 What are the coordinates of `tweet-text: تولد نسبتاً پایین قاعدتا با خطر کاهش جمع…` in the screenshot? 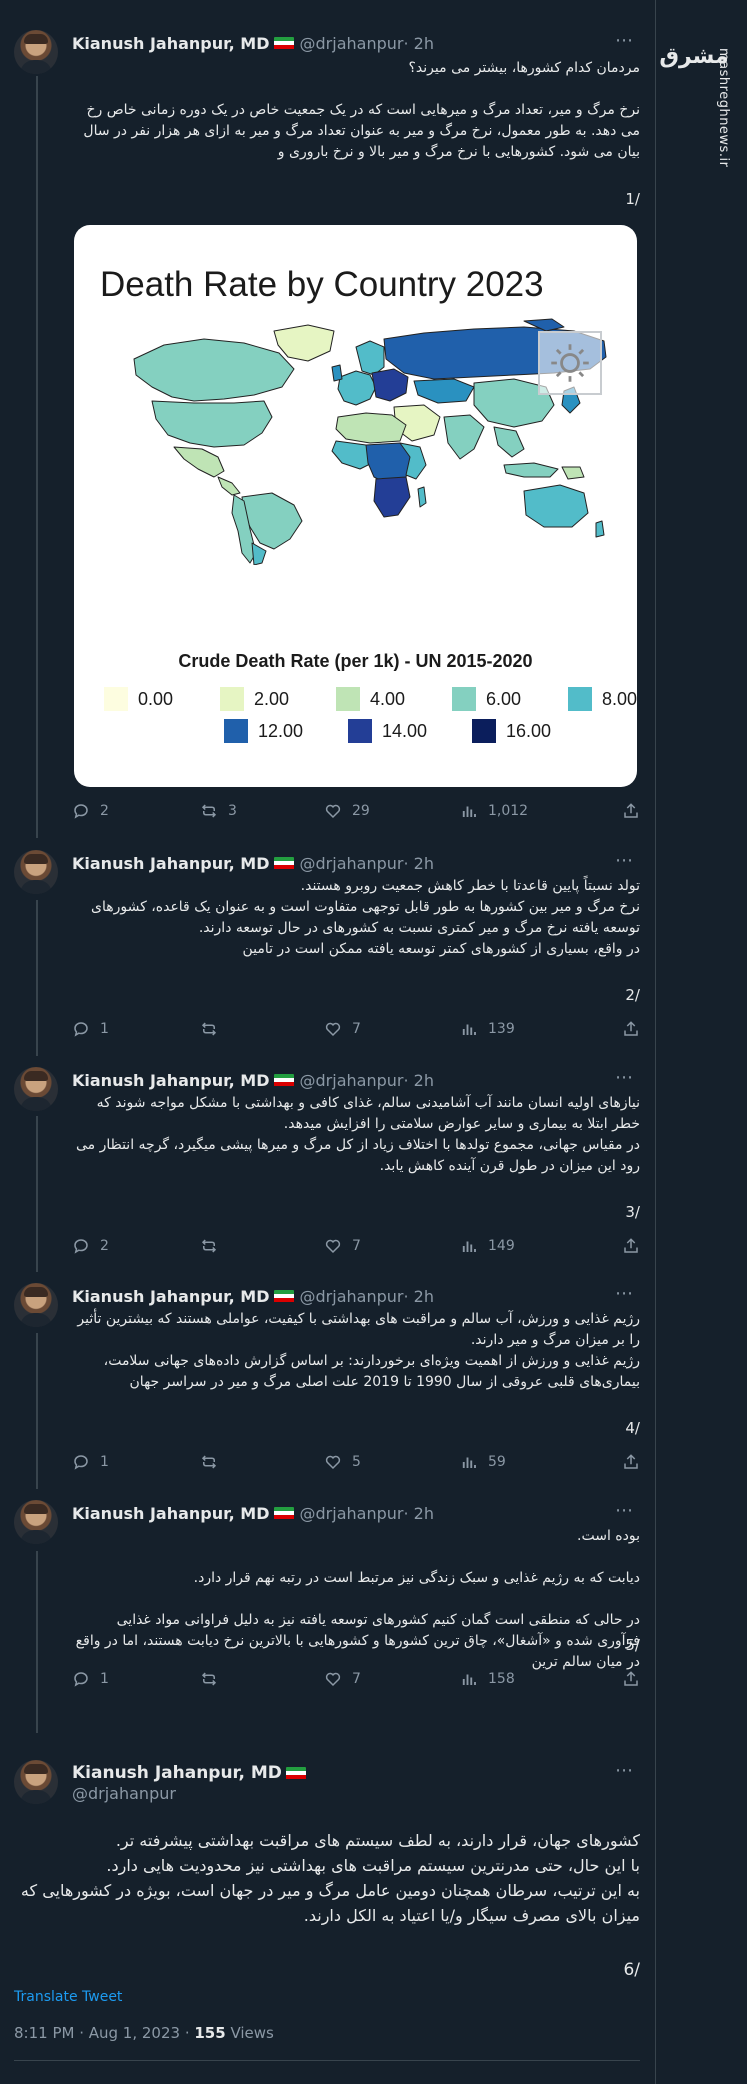 It's located at (365, 917).